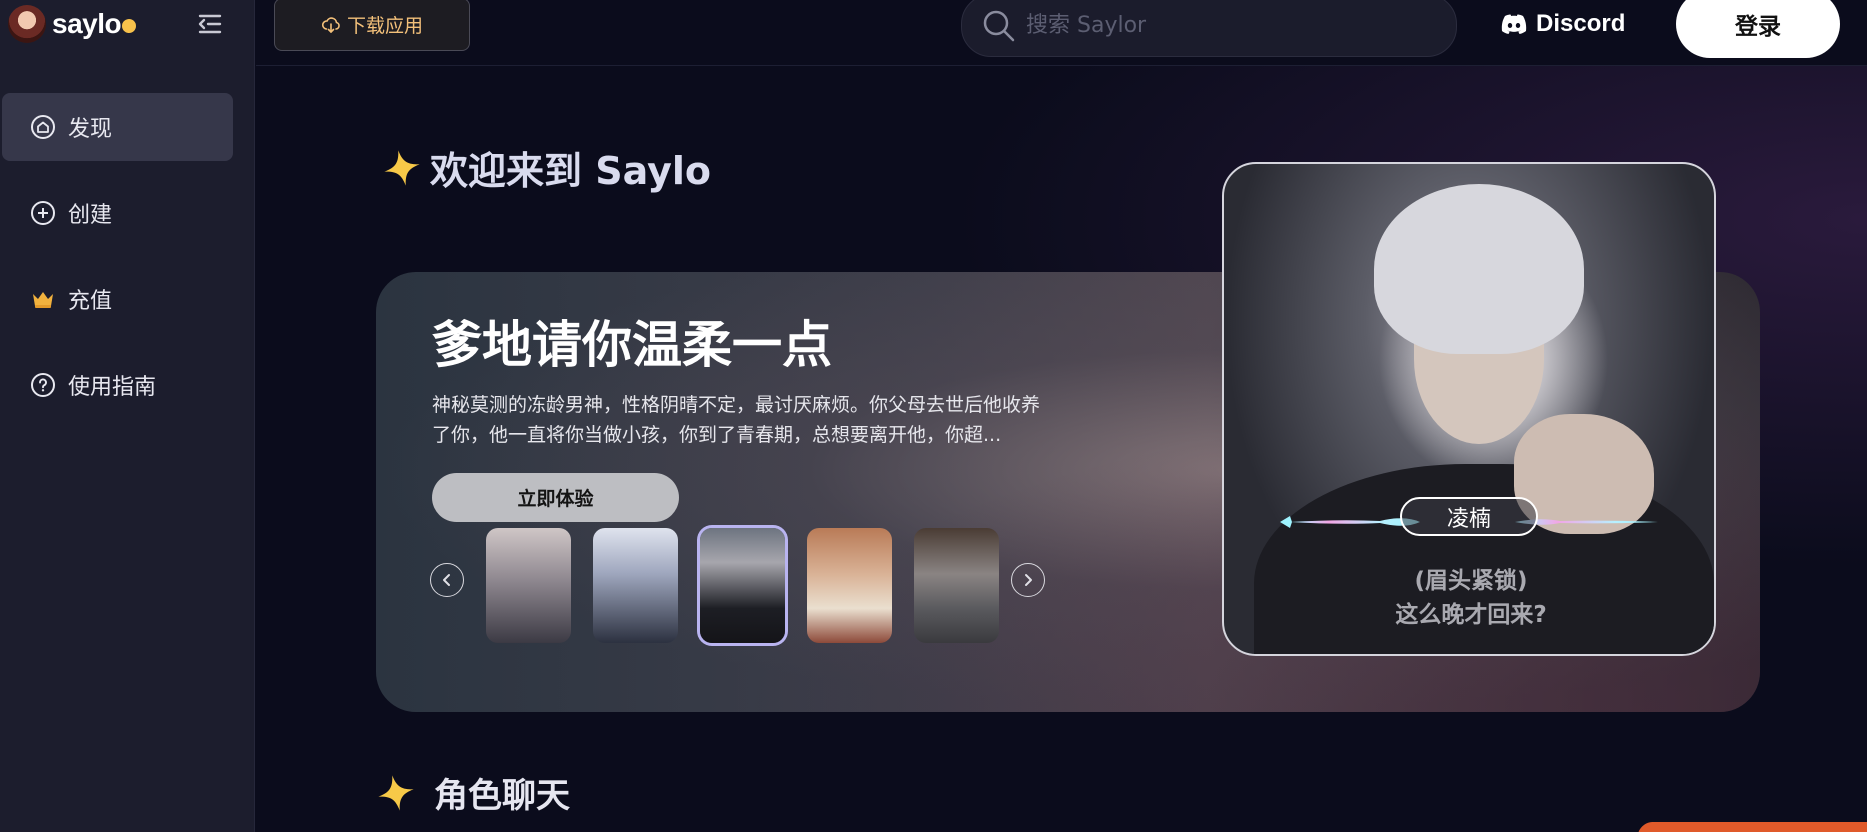  I want to click on plus-circle-icon, so click(43, 213).